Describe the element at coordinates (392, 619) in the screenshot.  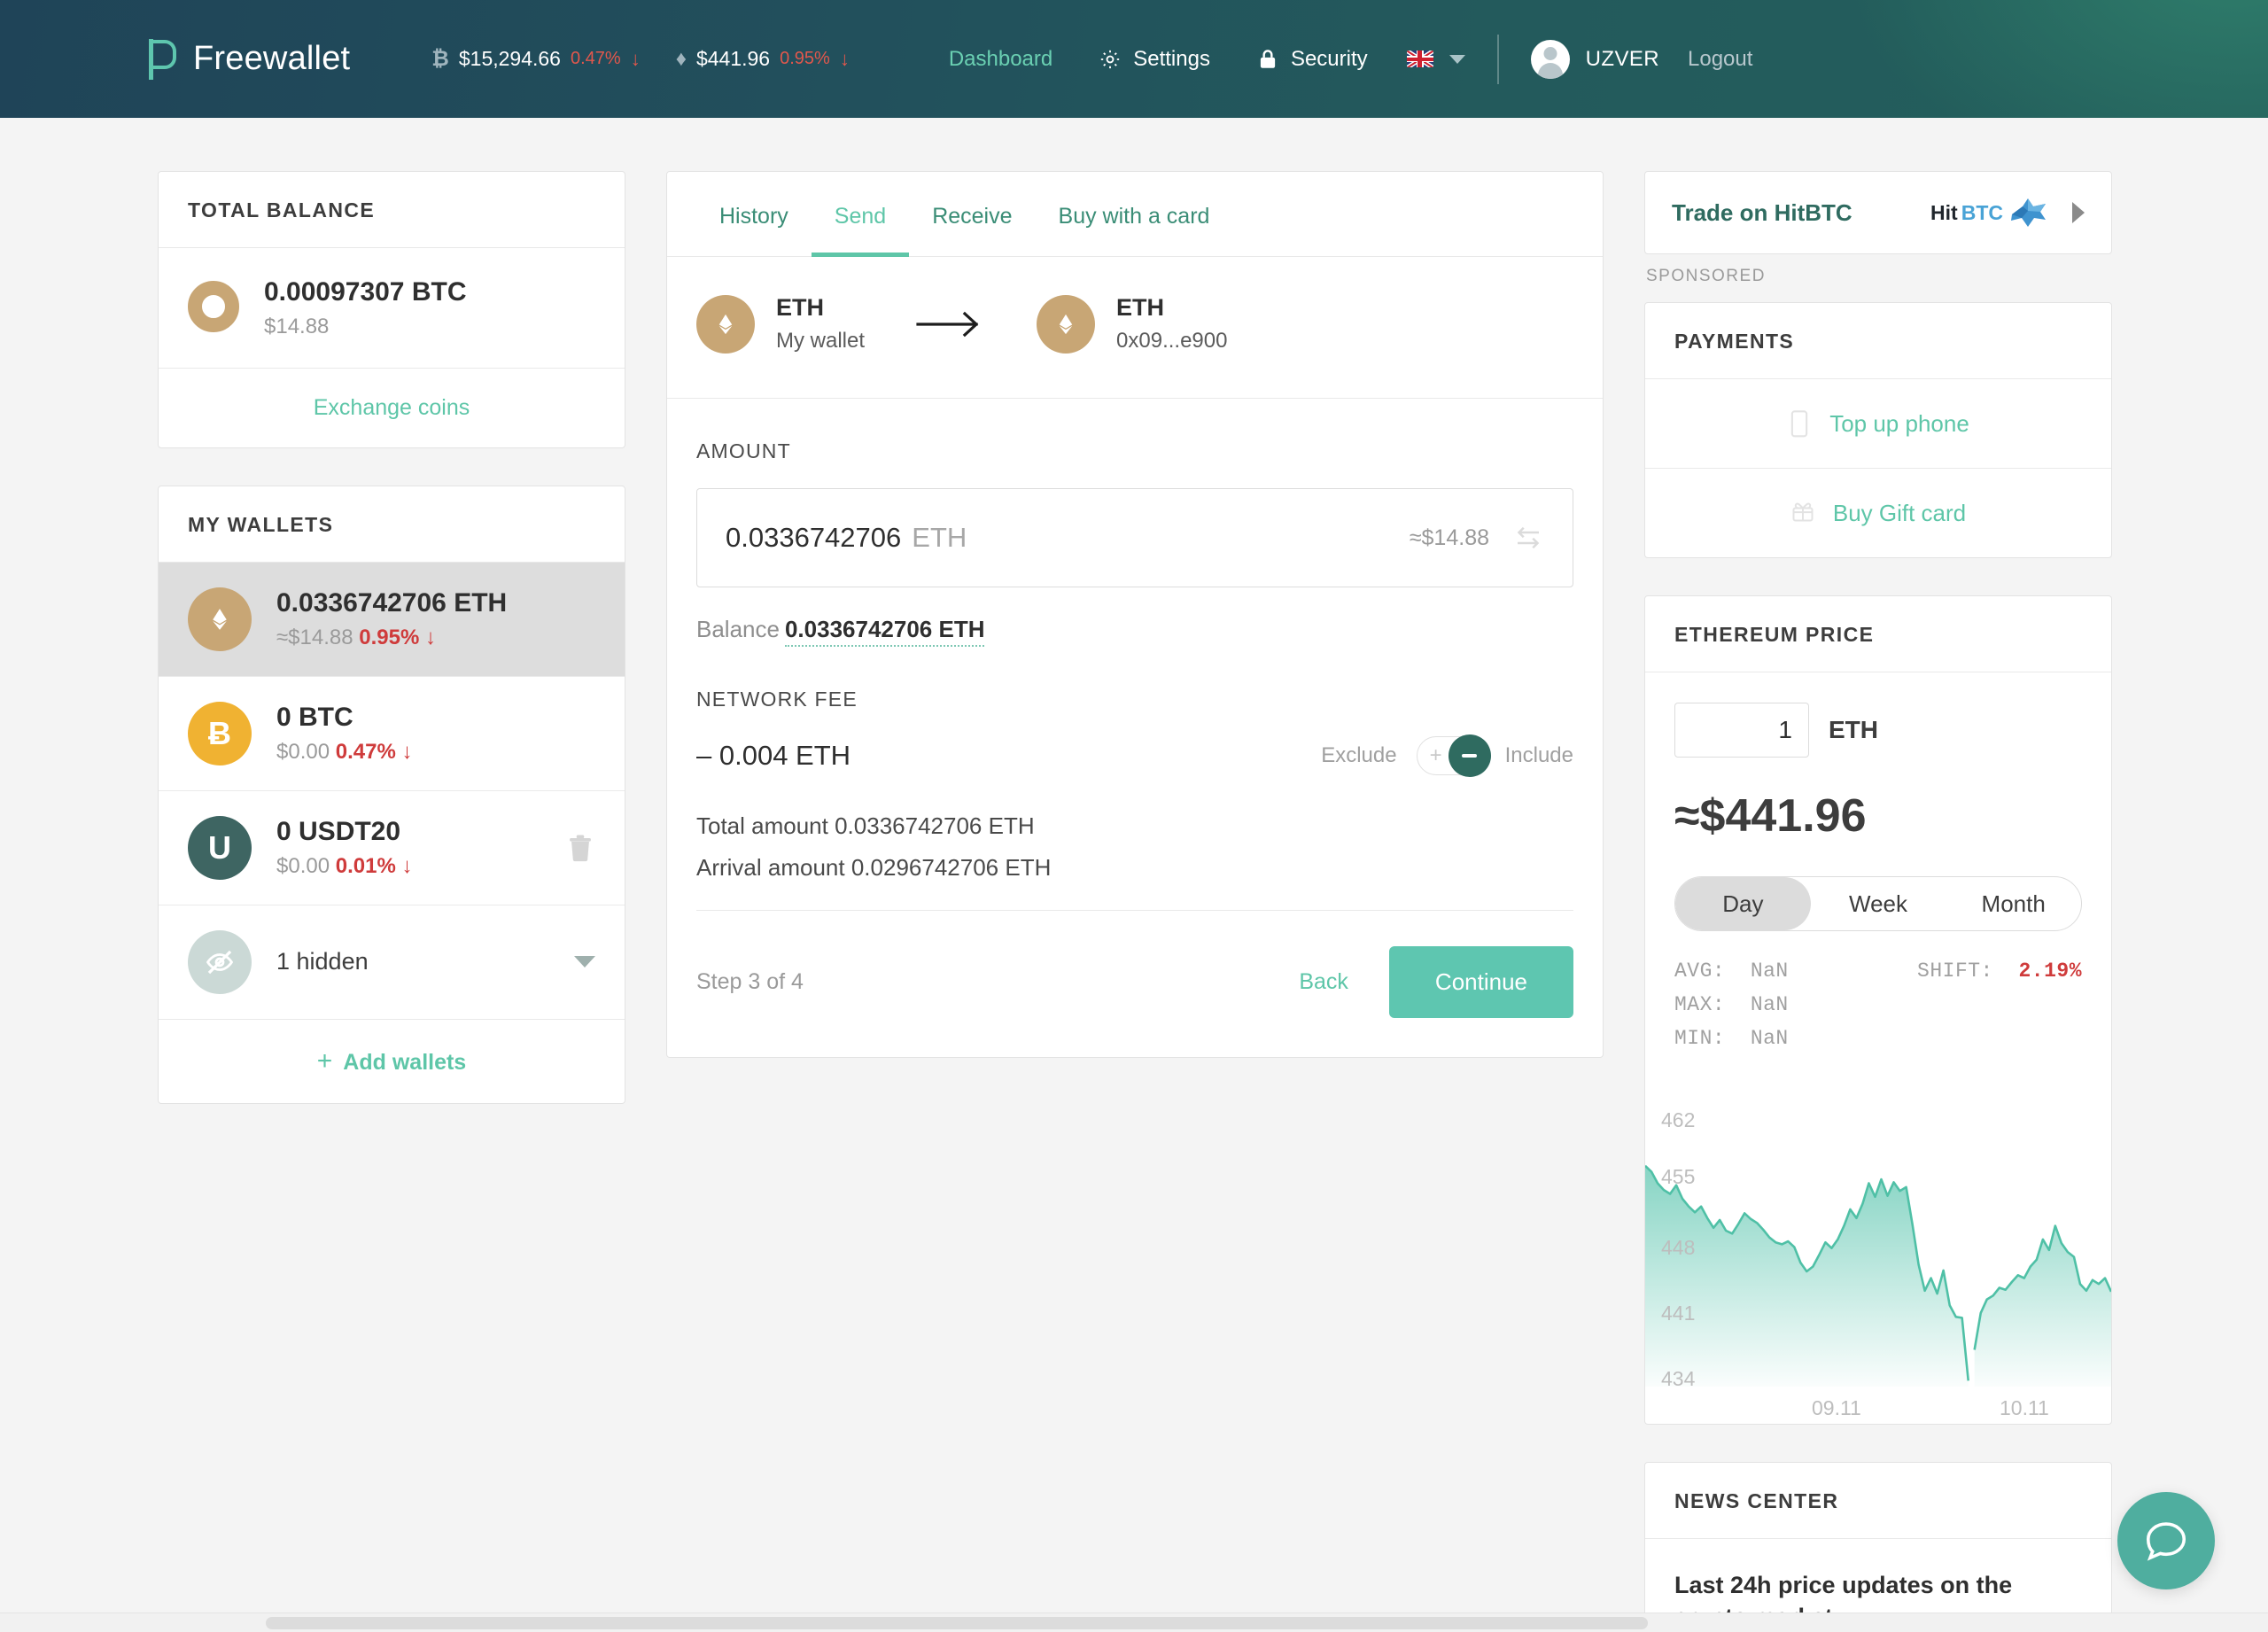
I see `wallet-row-eth: 0.0336742706 ETH ≈$14.88 0.95% ↓` at that location.